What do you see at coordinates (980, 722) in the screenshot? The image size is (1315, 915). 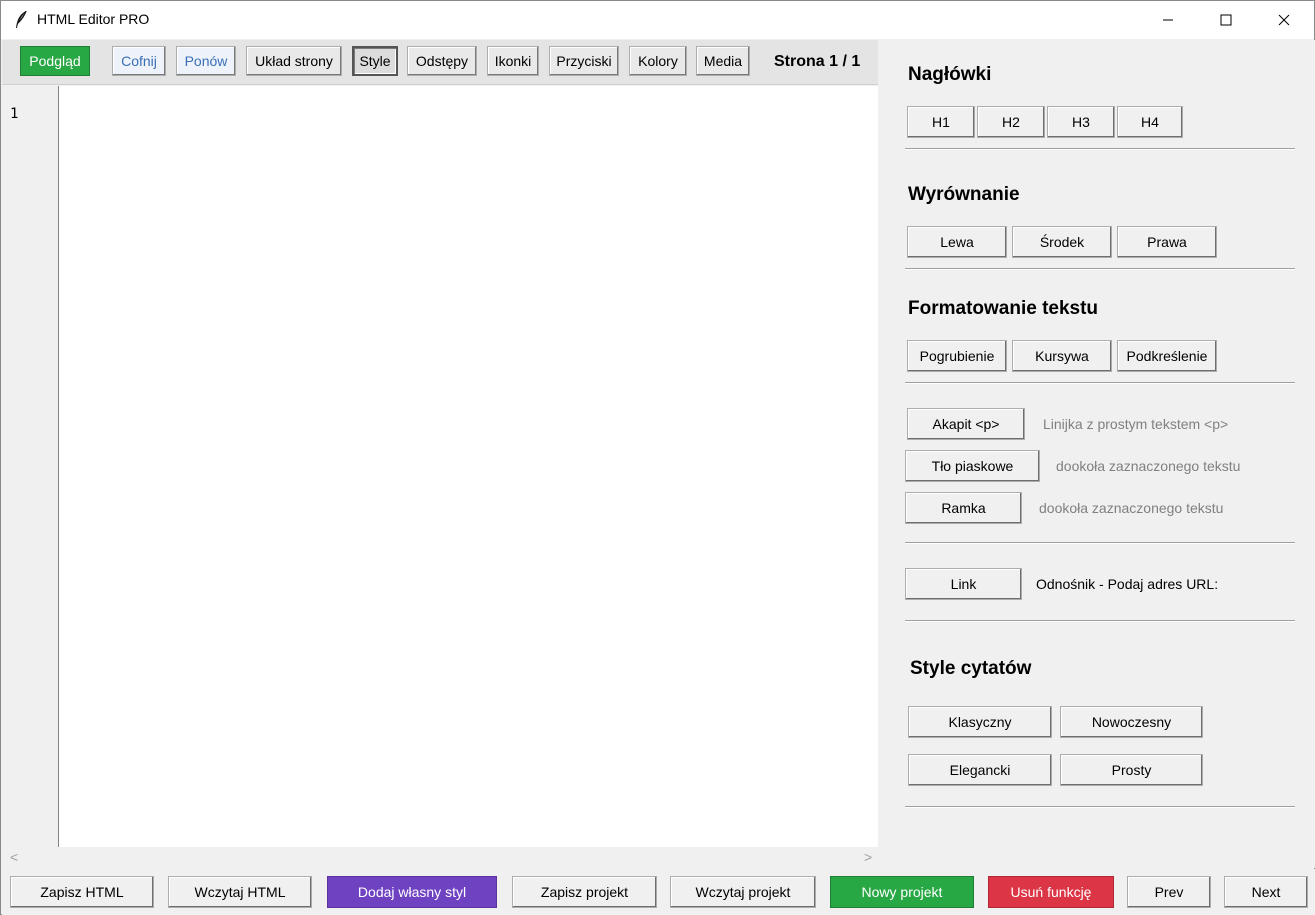 I see `quote-classic-button: Klasyczny` at bounding box center [980, 722].